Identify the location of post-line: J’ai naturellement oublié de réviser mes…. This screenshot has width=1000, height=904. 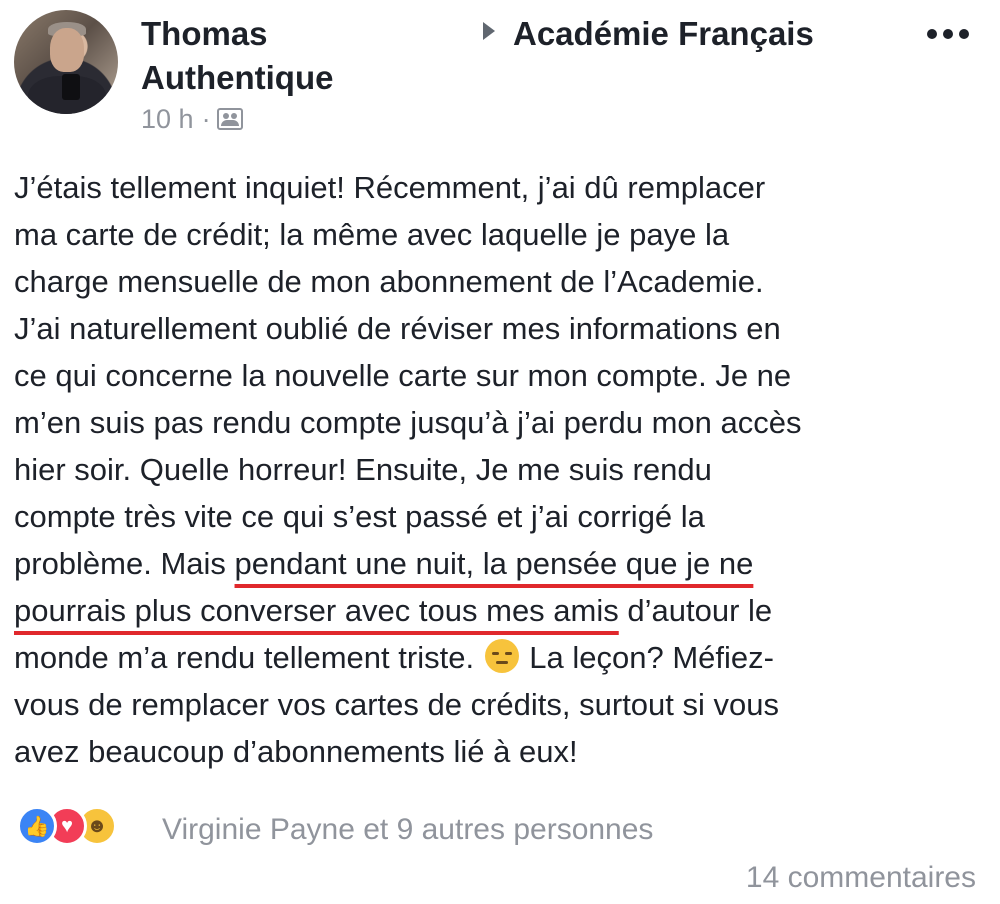
(397, 328).